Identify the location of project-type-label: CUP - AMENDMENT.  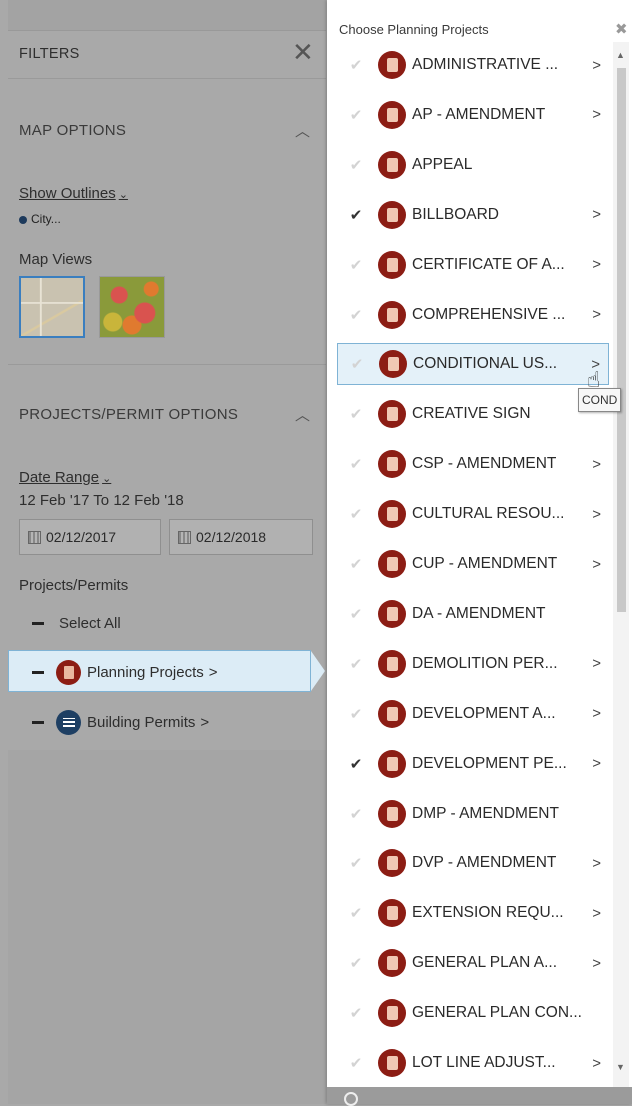
(485, 563).